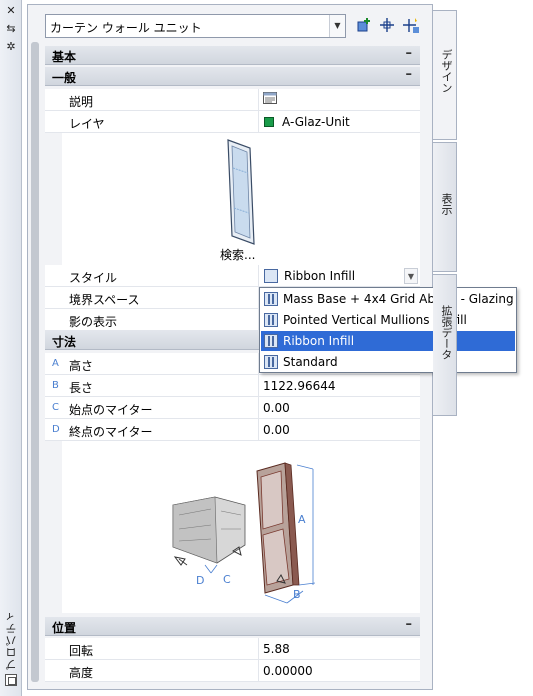  I want to click on dimension-letter: D, so click(56, 429).